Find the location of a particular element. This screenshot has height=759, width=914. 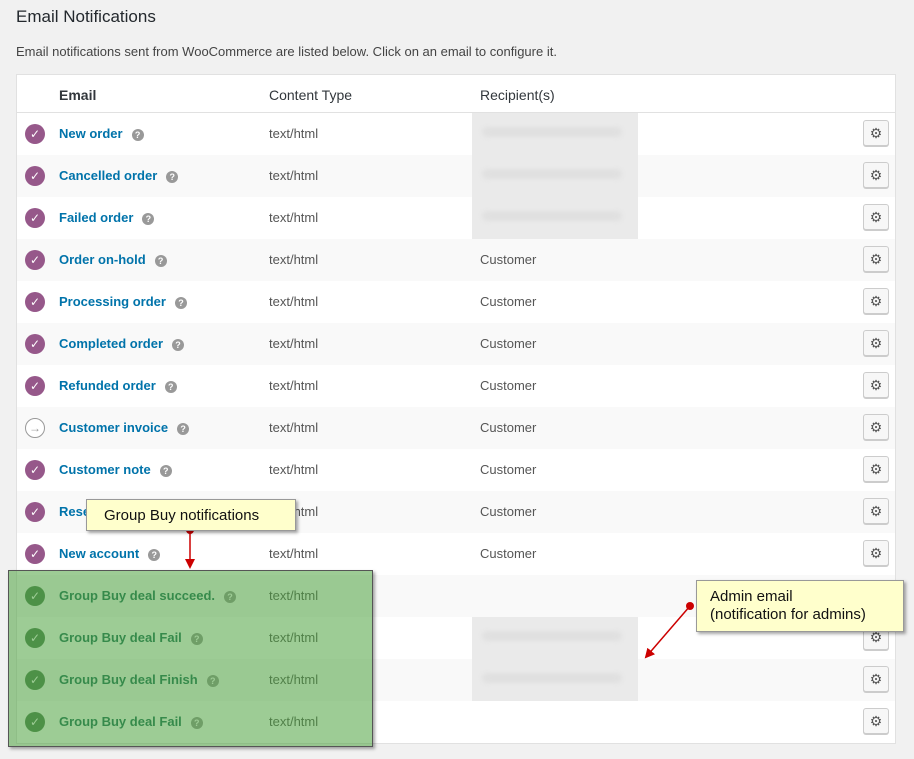

table-row: ✓ Refunded order? text/html Customer ⚙ is located at coordinates (456, 386).